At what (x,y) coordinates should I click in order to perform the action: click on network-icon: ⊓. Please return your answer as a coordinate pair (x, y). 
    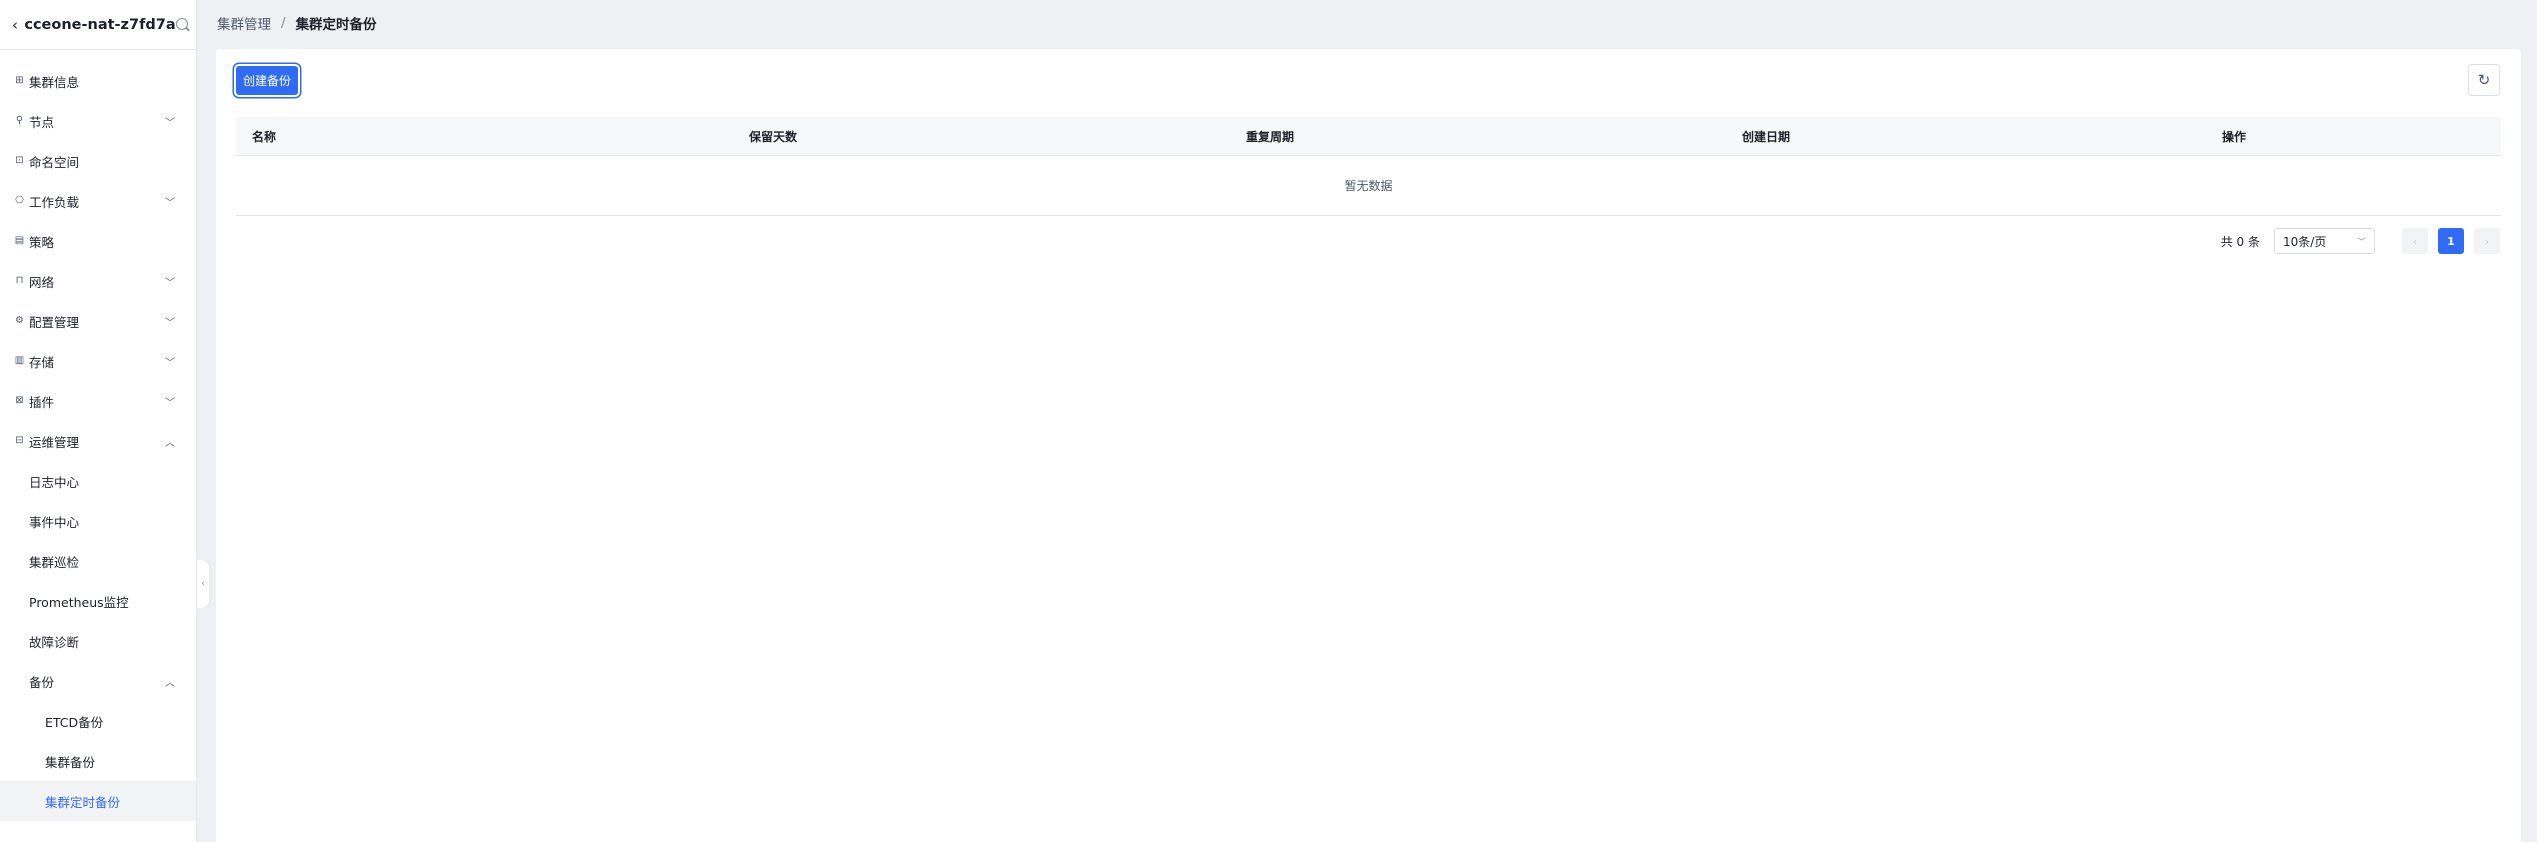
    Looking at the image, I should click on (19, 280).